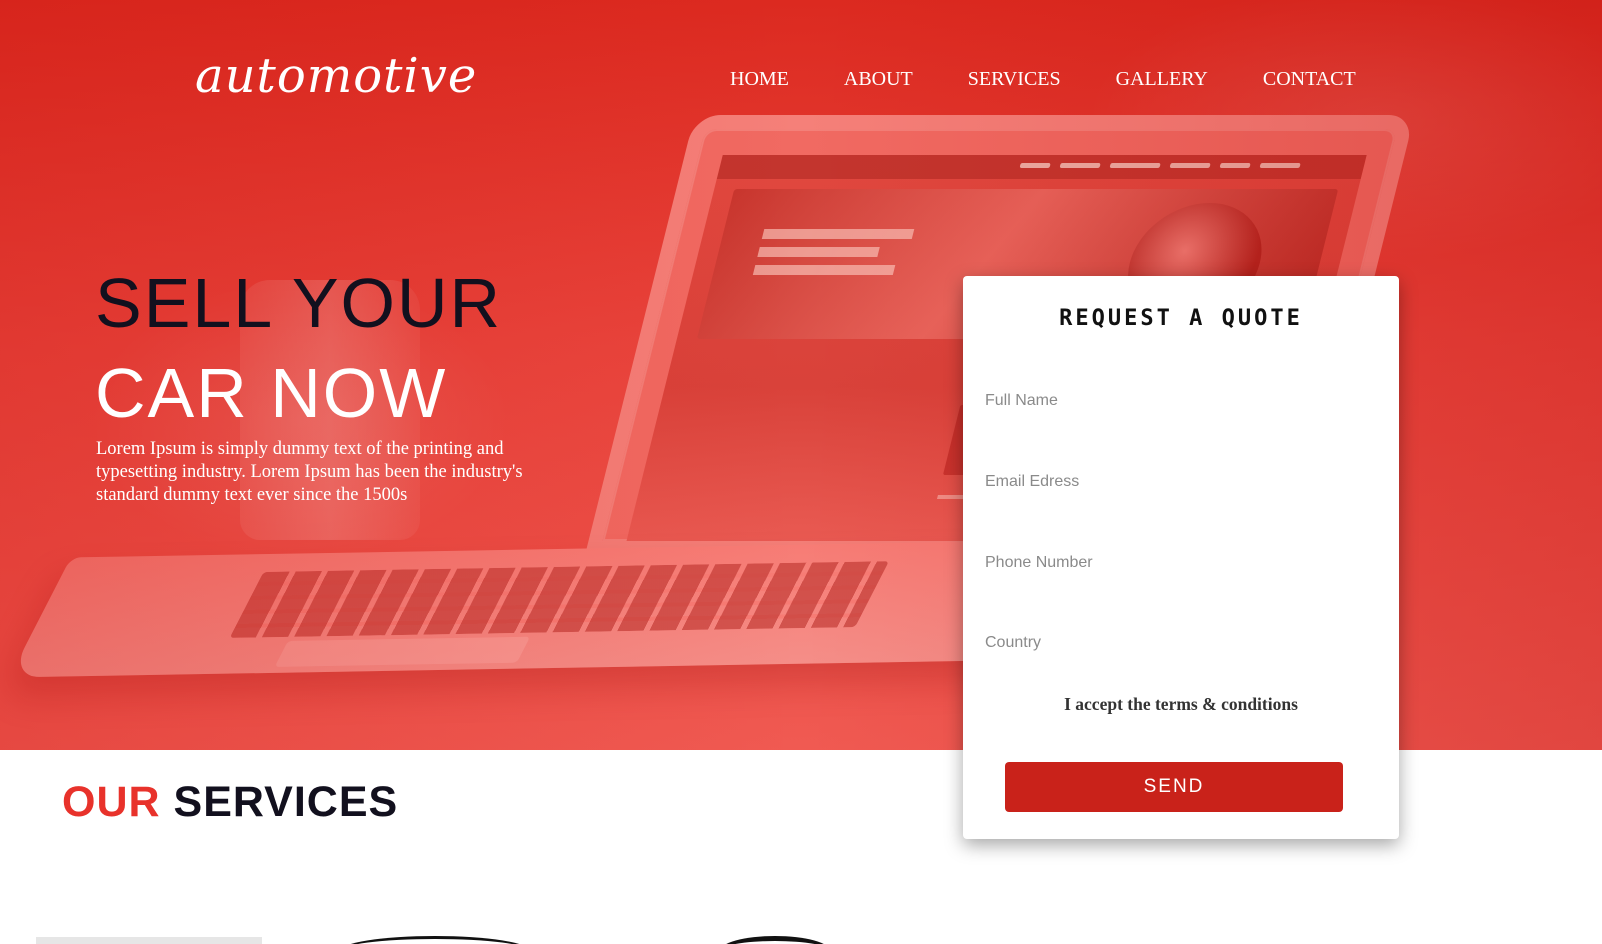 The height and width of the screenshot is (944, 1602). I want to click on services-heading: OUR SERVICES, so click(230, 802).